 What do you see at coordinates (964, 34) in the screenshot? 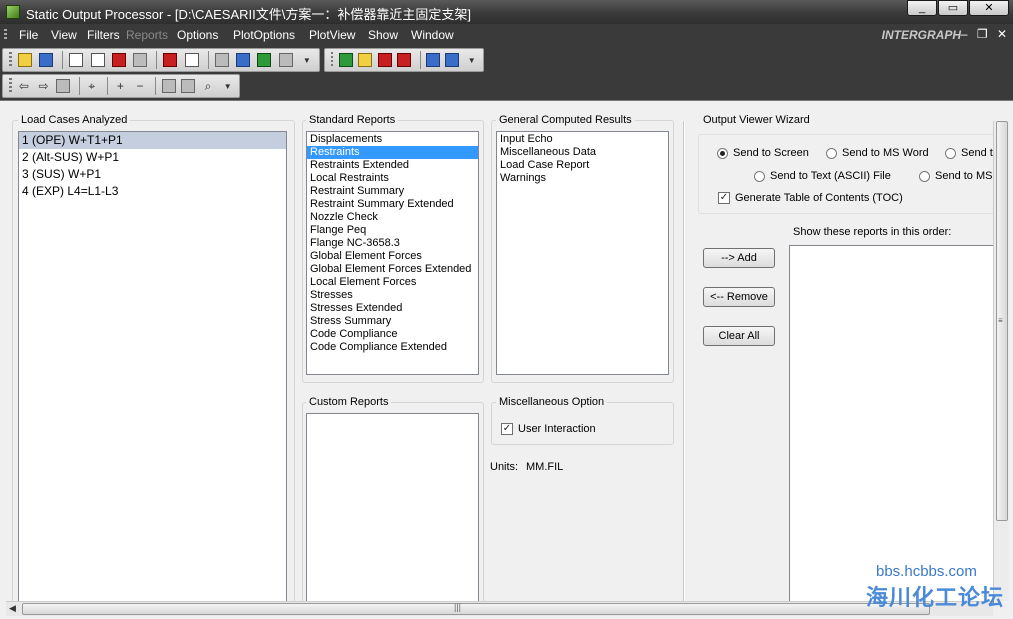
I see `mdi-minimize-button: –` at bounding box center [964, 34].